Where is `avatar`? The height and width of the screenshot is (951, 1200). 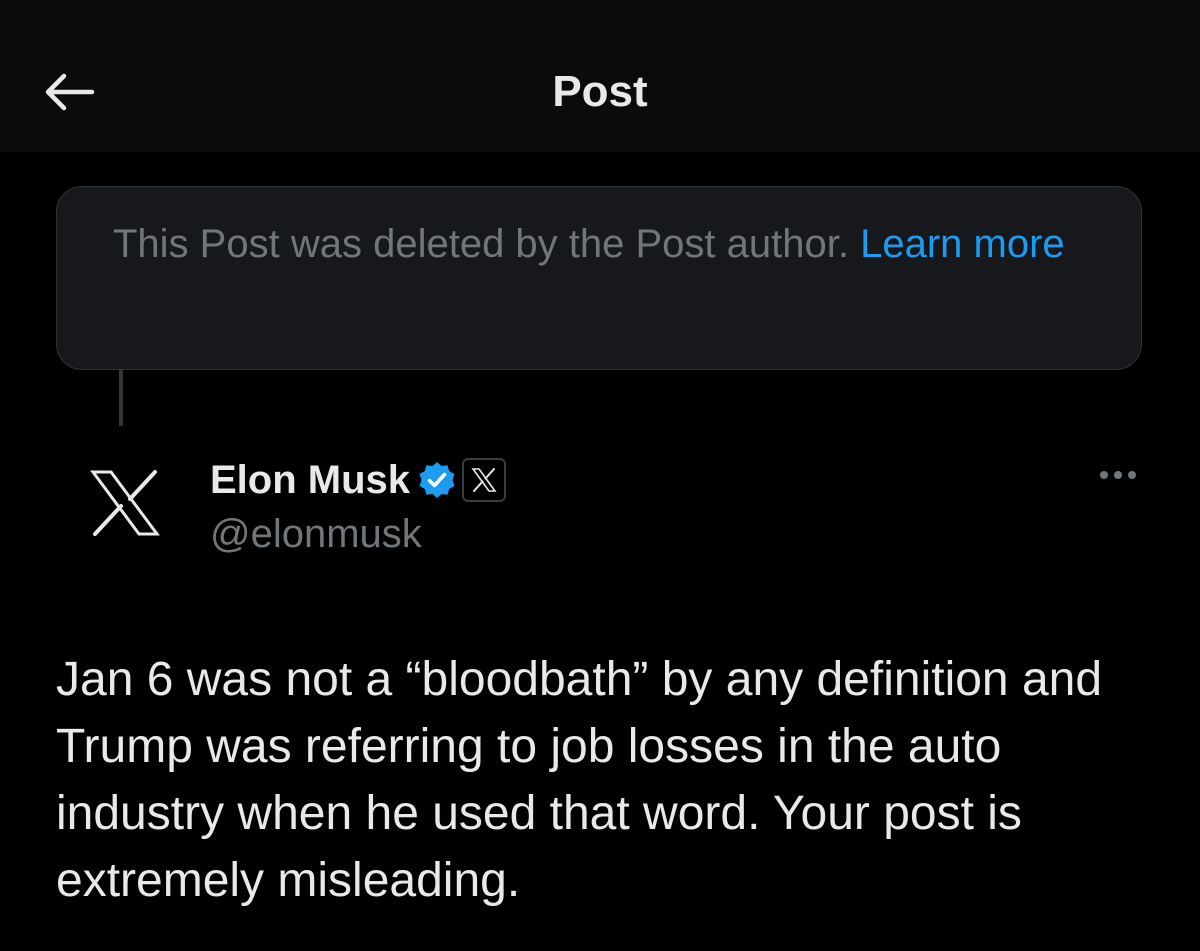
avatar is located at coordinates (125, 505).